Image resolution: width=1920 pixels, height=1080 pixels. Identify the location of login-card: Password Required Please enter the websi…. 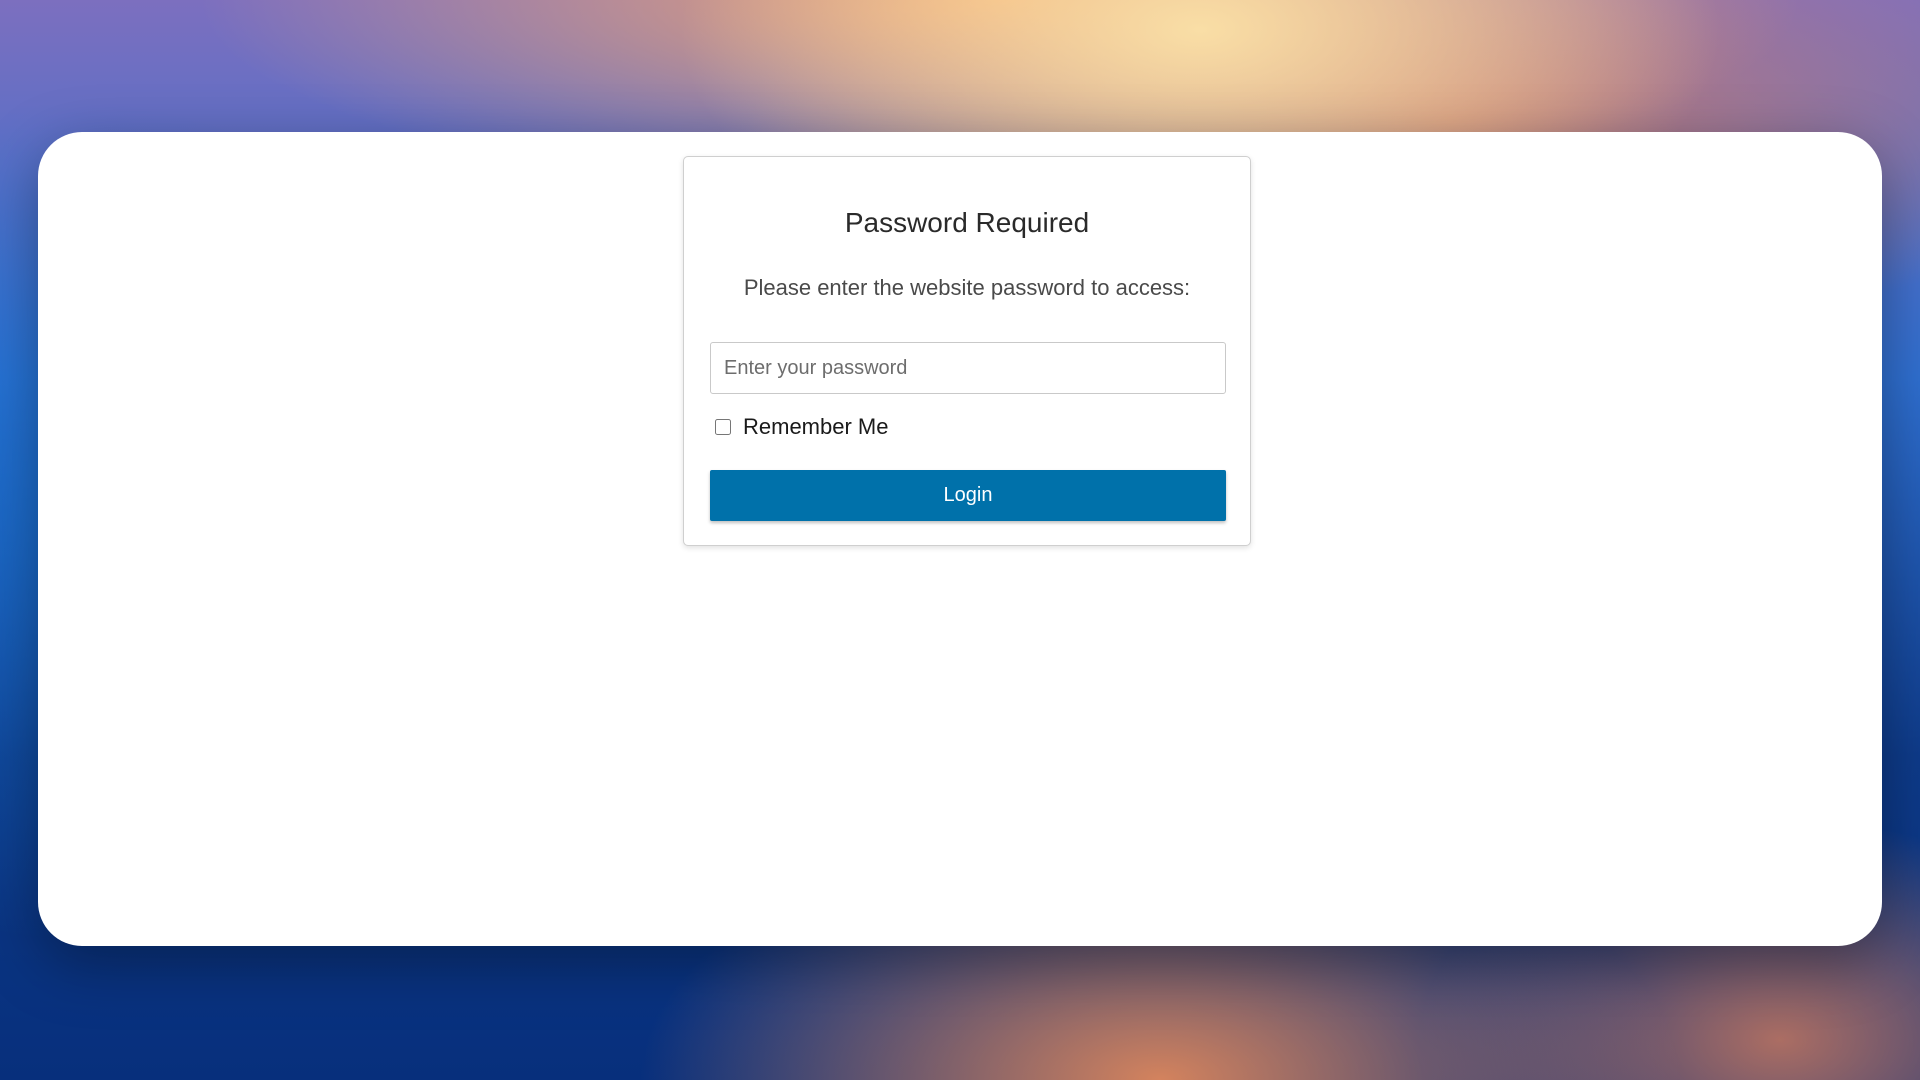
(967, 351).